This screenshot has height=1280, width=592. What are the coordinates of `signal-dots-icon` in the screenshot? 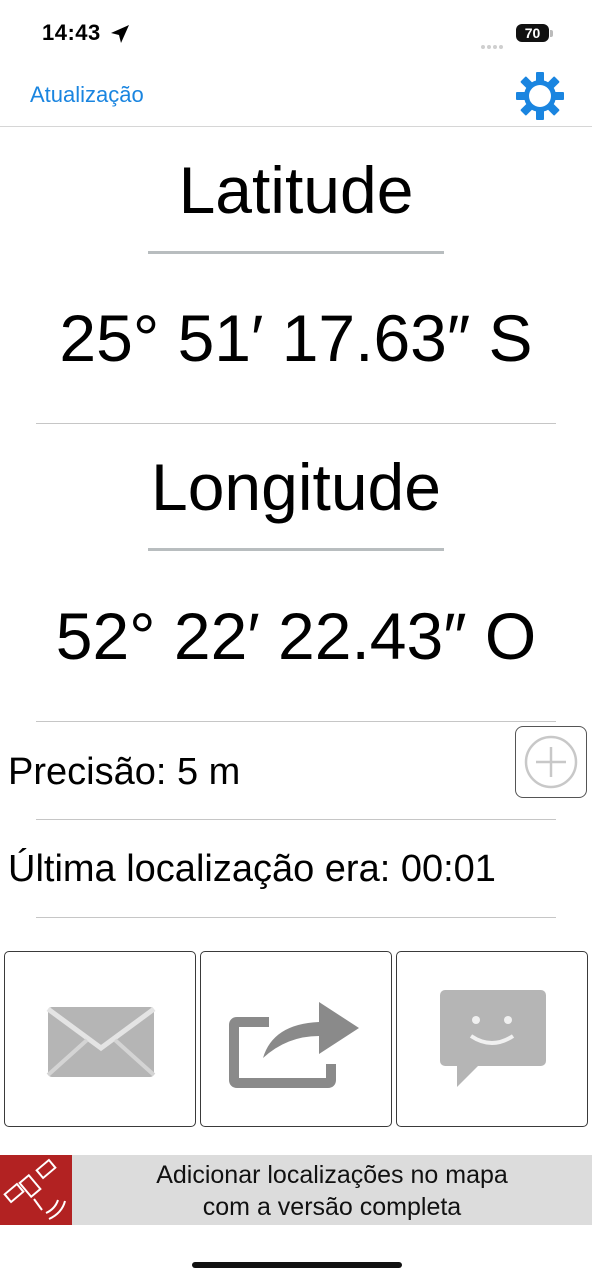 It's located at (496, 42).